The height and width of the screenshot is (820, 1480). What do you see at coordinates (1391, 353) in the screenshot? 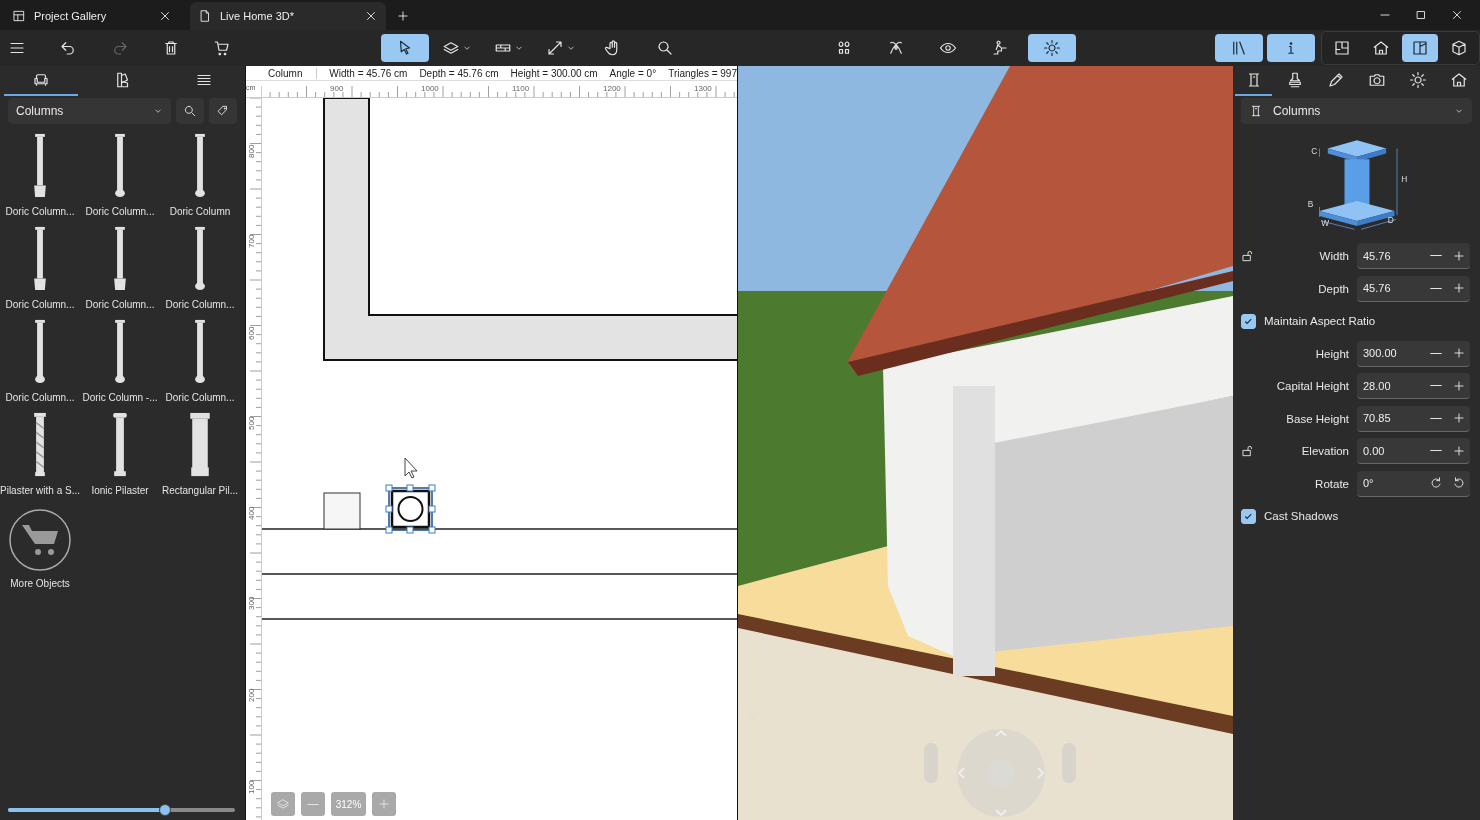
I see `number-input: 300.00` at bounding box center [1391, 353].